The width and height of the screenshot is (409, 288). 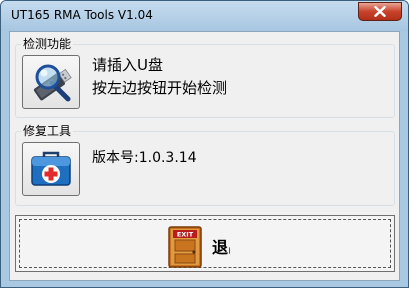 I want to click on version-text: 版本号:1.0.3.14, so click(x=144, y=158).